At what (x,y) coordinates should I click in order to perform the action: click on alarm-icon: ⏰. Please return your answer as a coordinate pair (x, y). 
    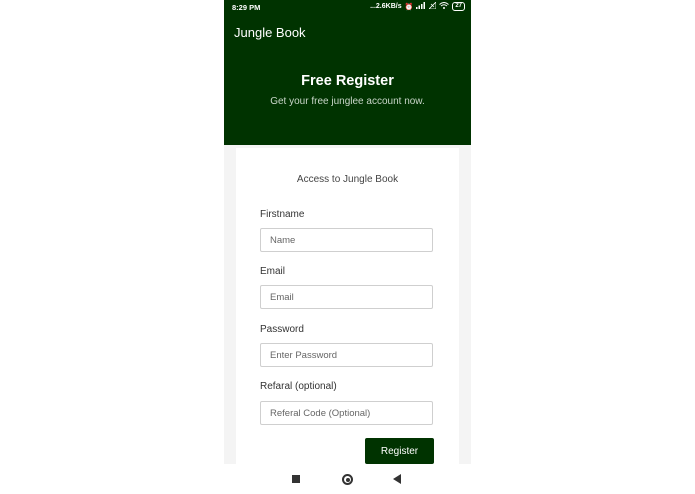
    Looking at the image, I should click on (409, 7).